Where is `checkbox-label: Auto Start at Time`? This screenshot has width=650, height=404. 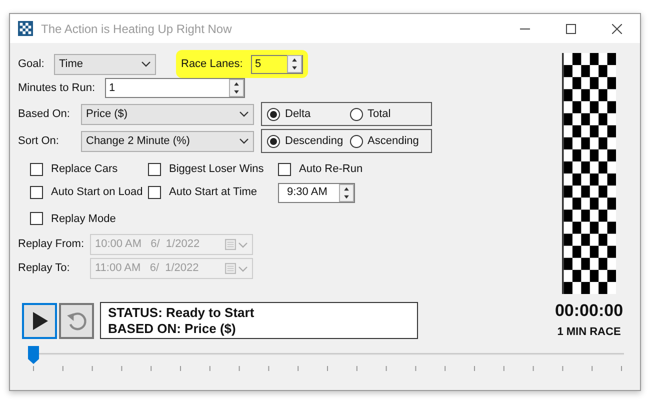 checkbox-label: Auto Start at Time is located at coordinates (213, 192).